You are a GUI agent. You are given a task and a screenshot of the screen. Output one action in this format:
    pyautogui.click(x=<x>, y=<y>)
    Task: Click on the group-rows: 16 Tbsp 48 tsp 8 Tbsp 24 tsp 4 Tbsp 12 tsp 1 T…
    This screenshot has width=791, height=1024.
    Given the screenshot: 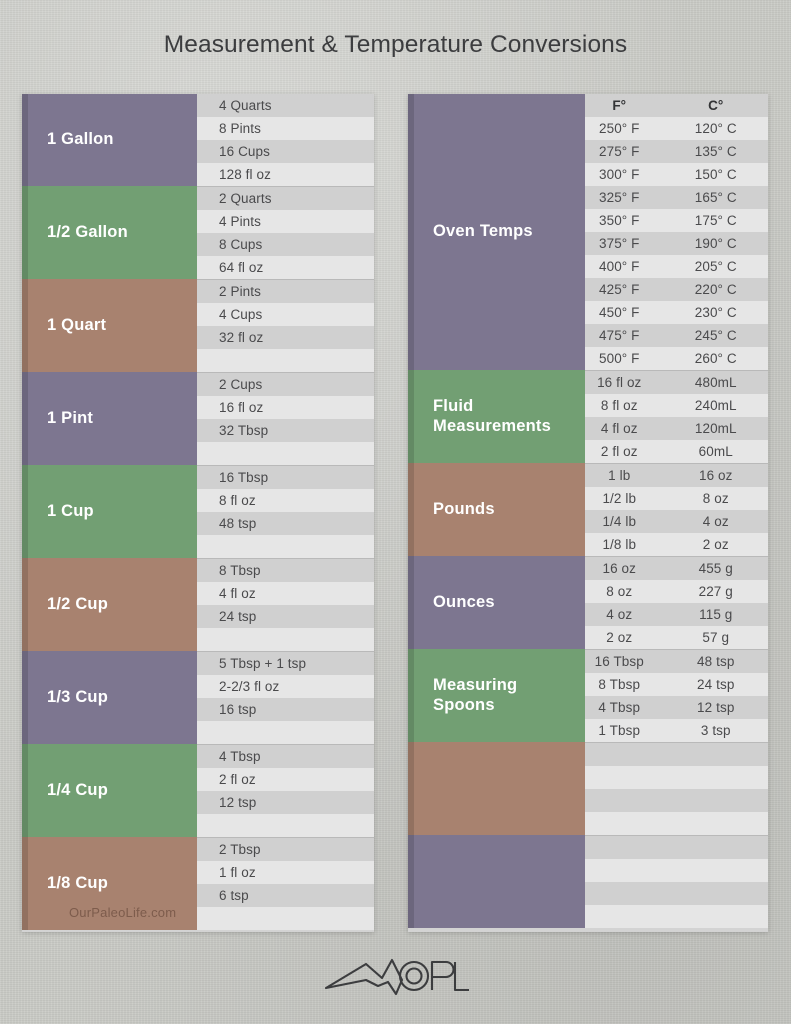 What is the action you would take?
    pyautogui.click(x=676, y=695)
    